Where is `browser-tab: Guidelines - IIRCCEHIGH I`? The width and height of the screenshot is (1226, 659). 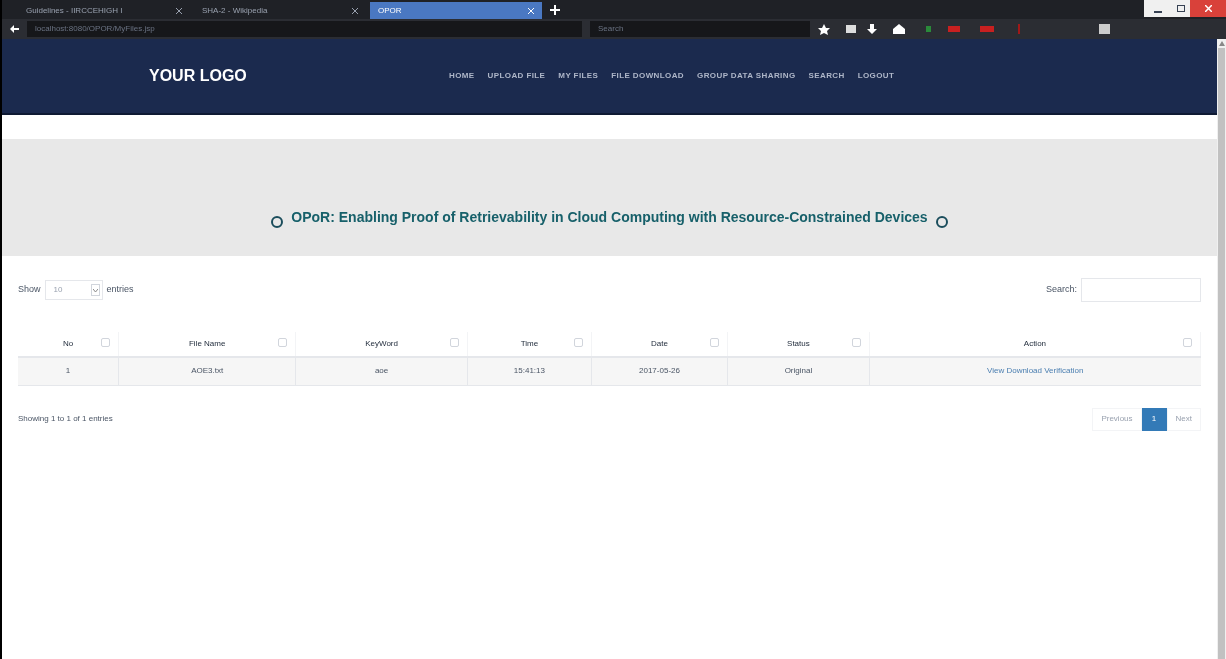
browser-tab: Guidelines - IIRCCEHIGH I is located at coordinates (104, 10).